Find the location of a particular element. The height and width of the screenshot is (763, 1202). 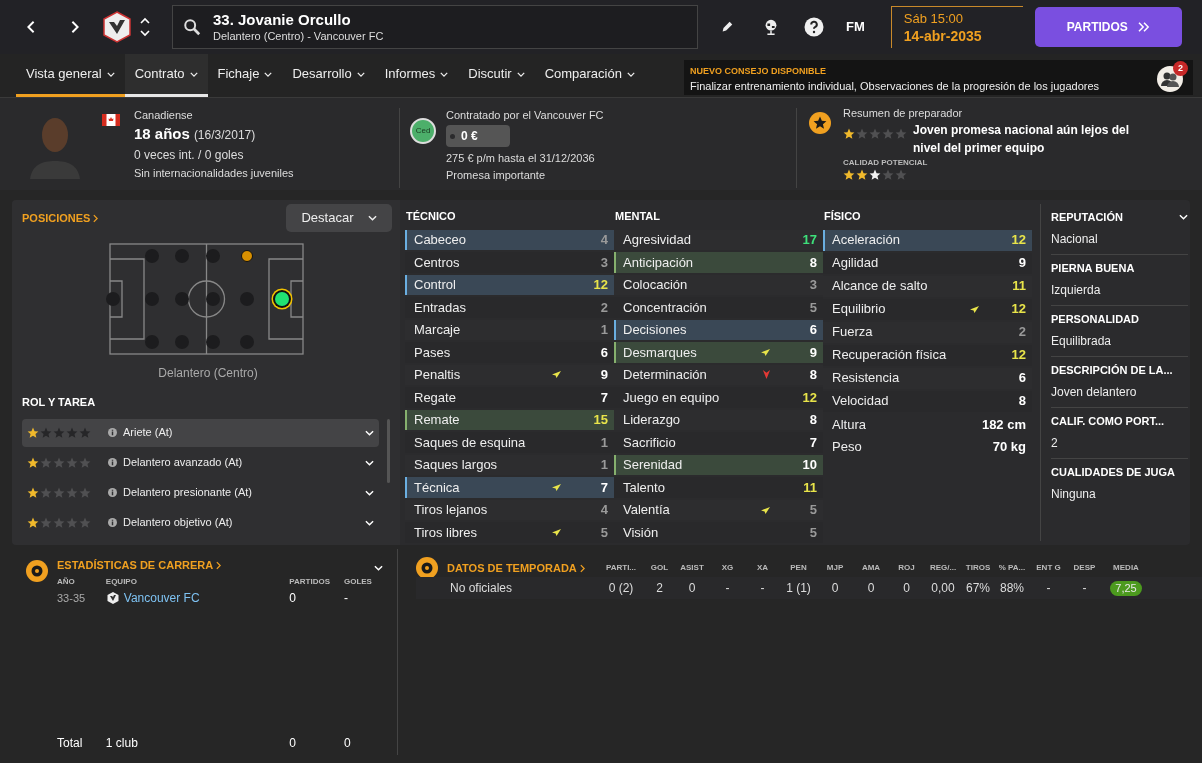

tab: Comparación is located at coordinates (589, 75).